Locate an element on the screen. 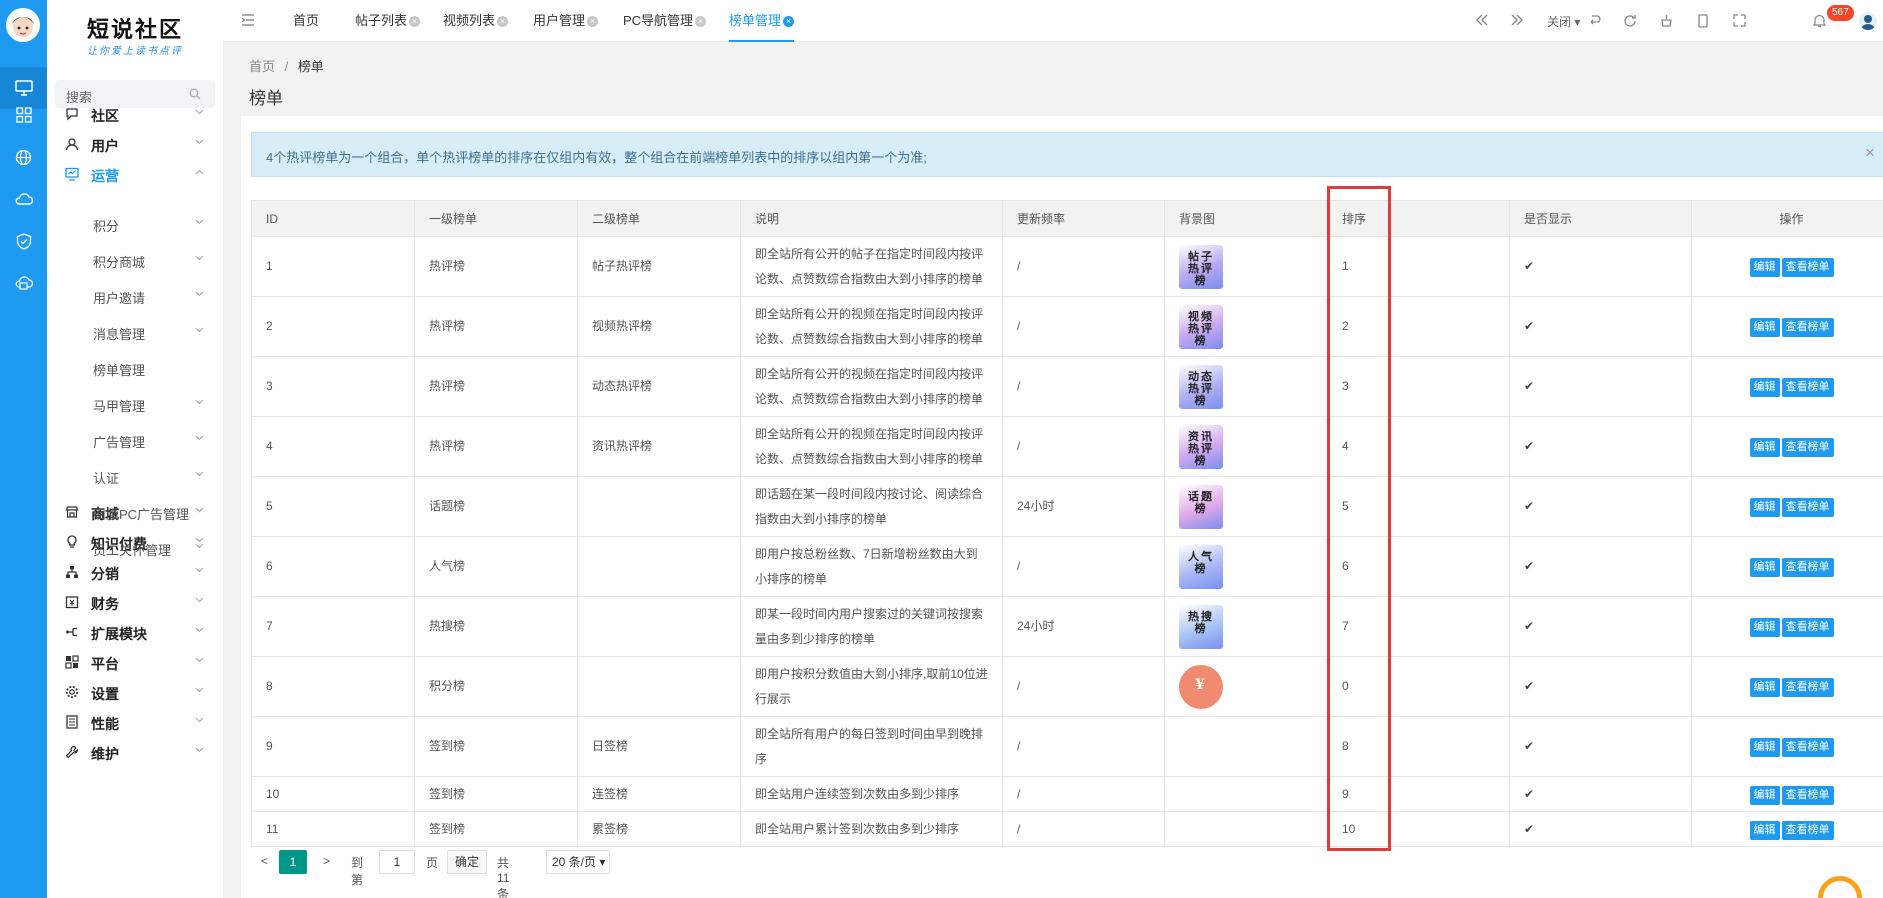  table-row: 11 签到榜 累签榜 即全站用户累计签到次数由多到少排序/10 ✔ 编辑 查看榜单 is located at coordinates (1067, 829).